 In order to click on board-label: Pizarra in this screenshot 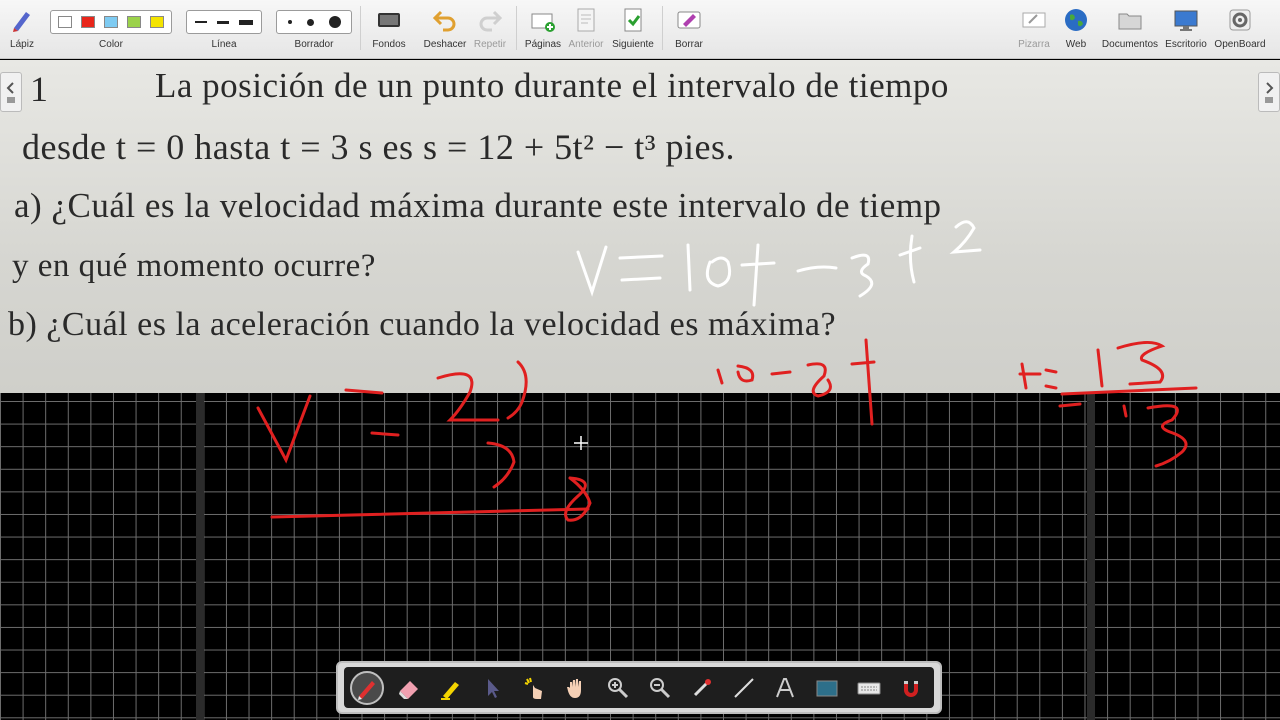, I will do `click(1034, 44)`.